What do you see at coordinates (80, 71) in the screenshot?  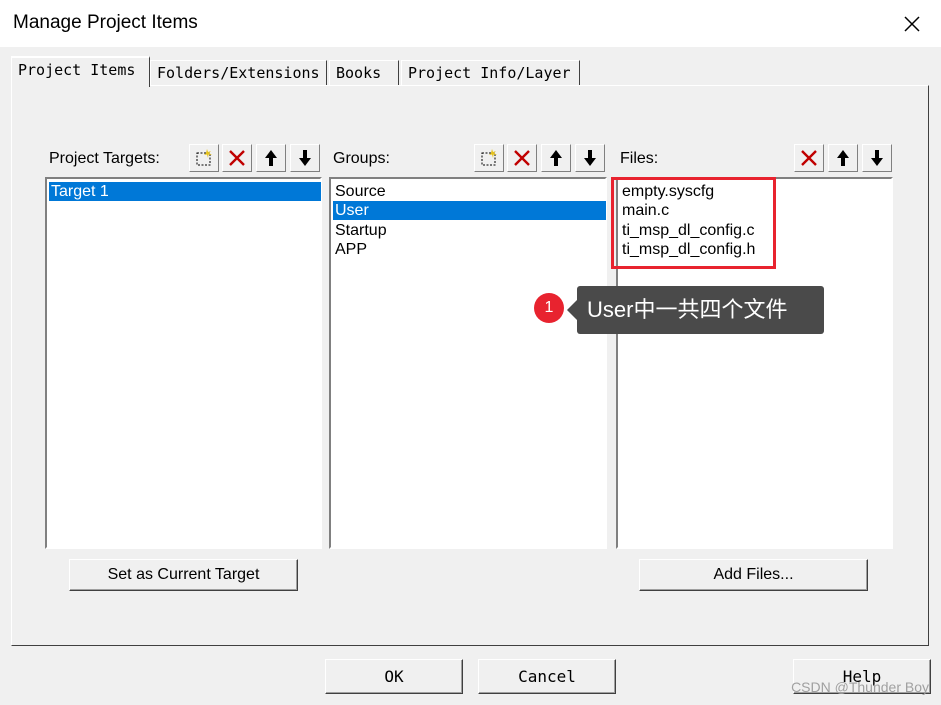 I see `tab-project-items: Project Items` at bounding box center [80, 71].